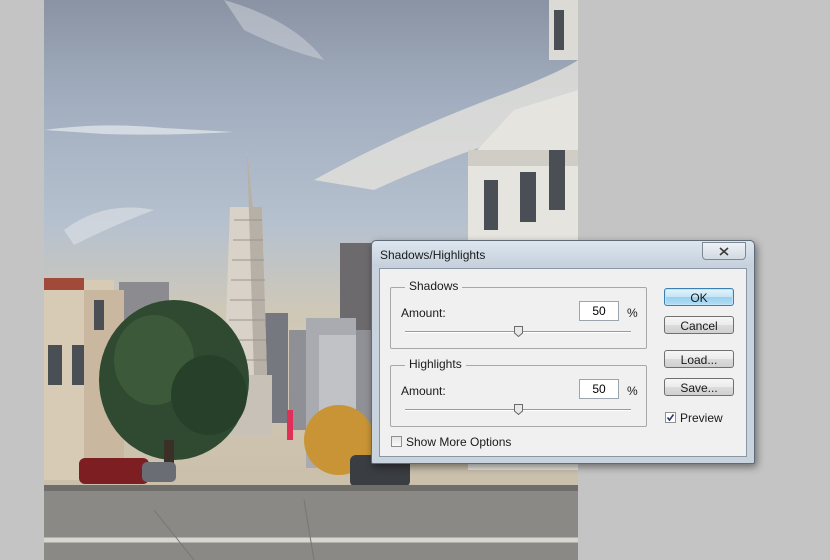  What do you see at coordinates (701, 418) in the screenshot?
I see `preview-label: Preview` at bounding box center [701, 418].